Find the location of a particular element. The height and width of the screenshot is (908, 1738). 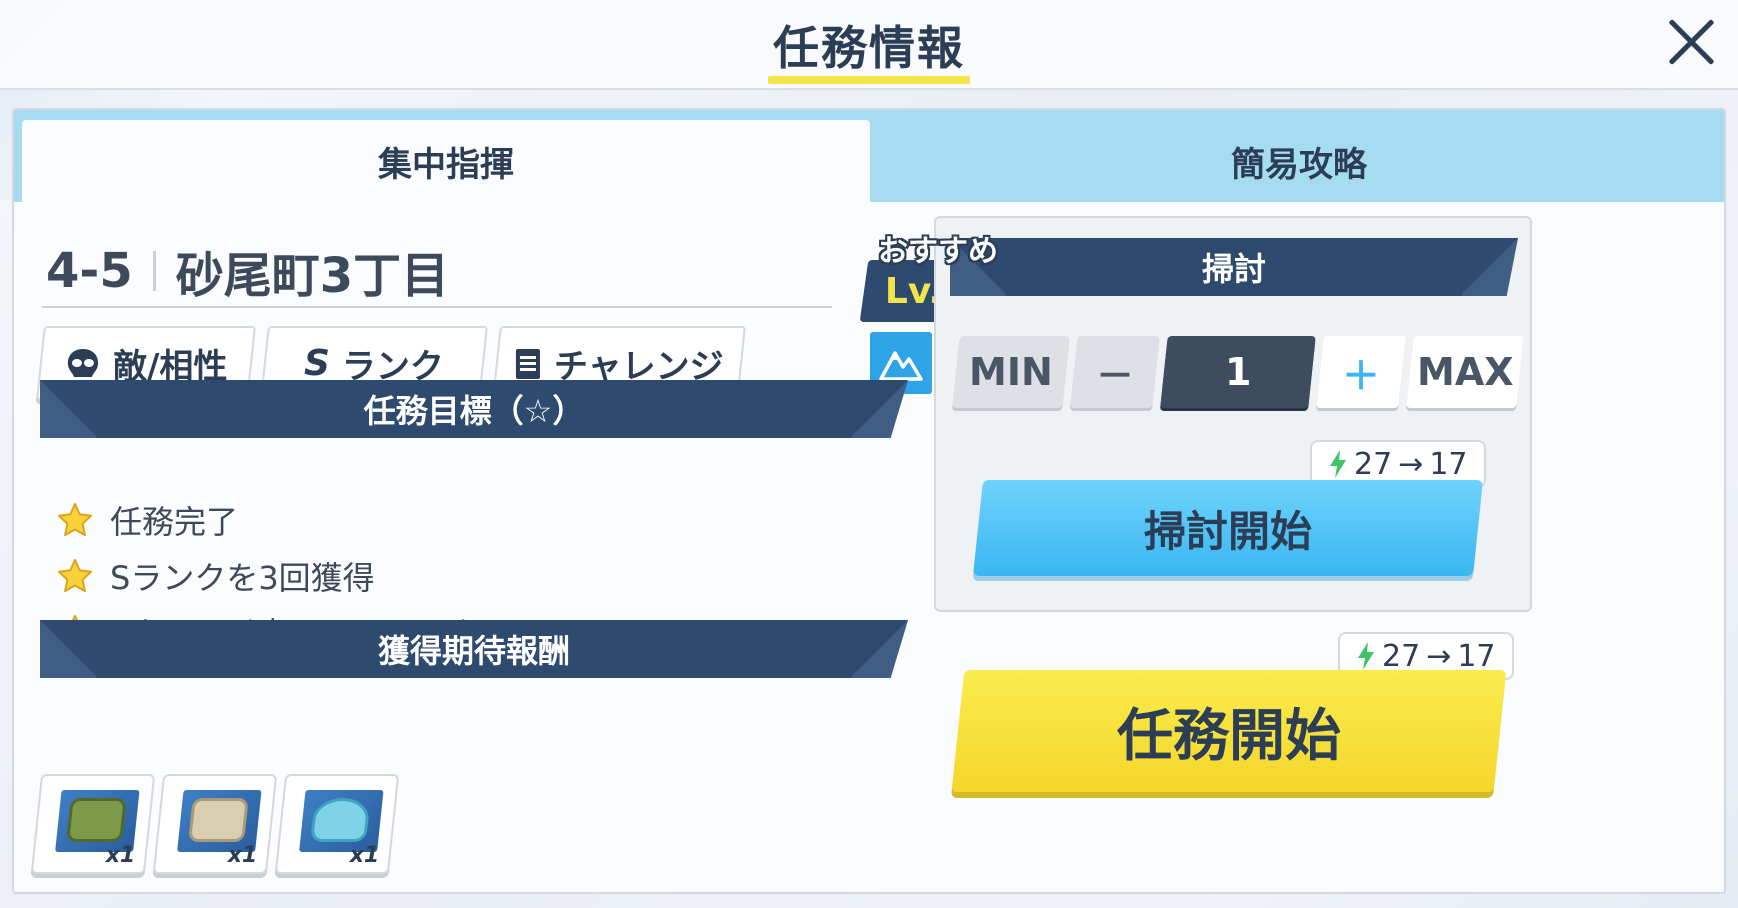

mission-start-button: 任務開始 is located at coordinates (1229, 731).